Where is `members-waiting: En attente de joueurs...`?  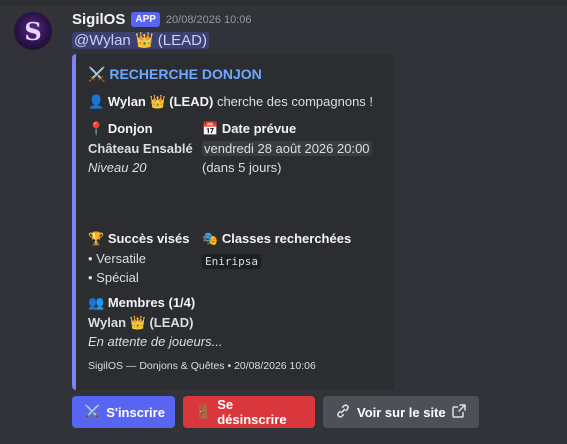 members-waiting: En attente de joueurs... is located at coordinates (155, 341).